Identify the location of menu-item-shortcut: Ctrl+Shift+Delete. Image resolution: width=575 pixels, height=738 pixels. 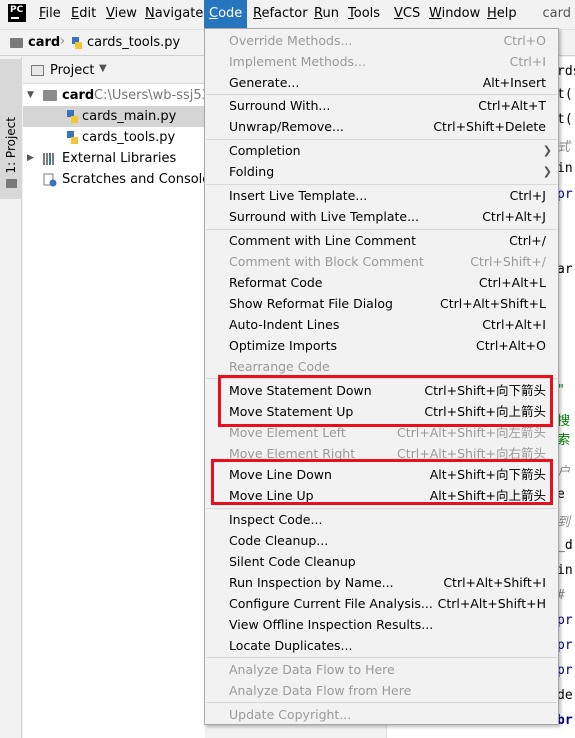
(489, 126).